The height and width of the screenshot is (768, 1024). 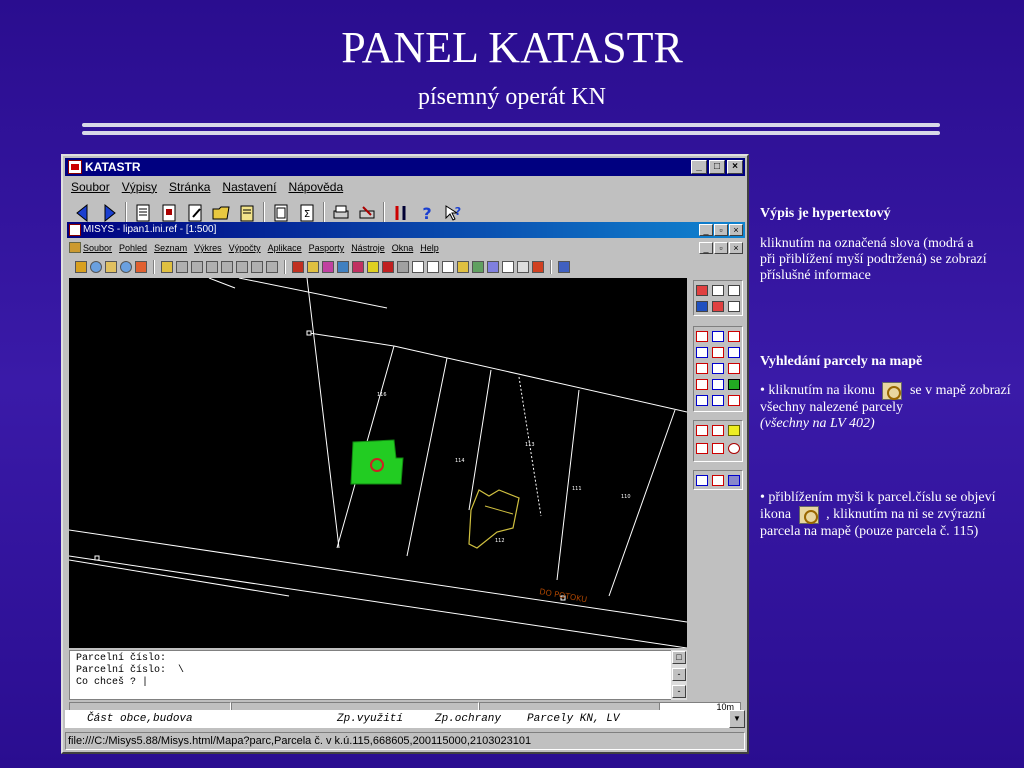 I want to click on highlight-icon, so click(x=373, y=267).